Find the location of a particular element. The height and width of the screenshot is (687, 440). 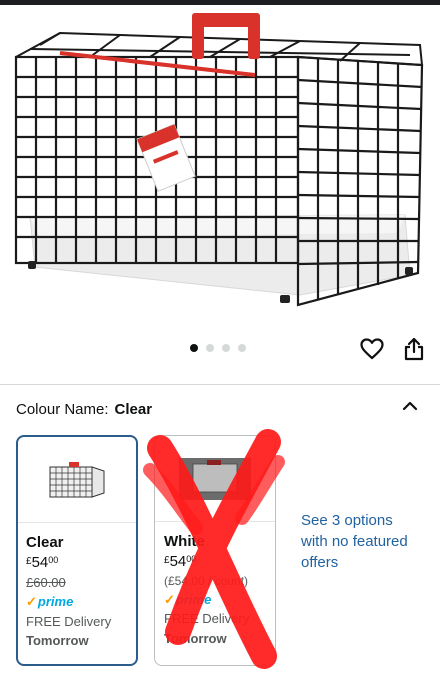

heart-icon is located at coordinates (372, 349).